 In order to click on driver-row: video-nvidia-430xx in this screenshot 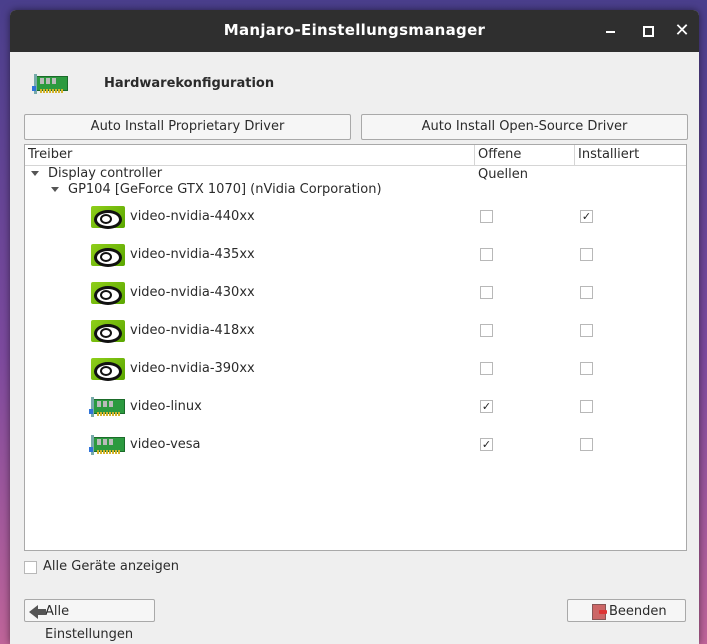, I will do `click(355, 293)`.